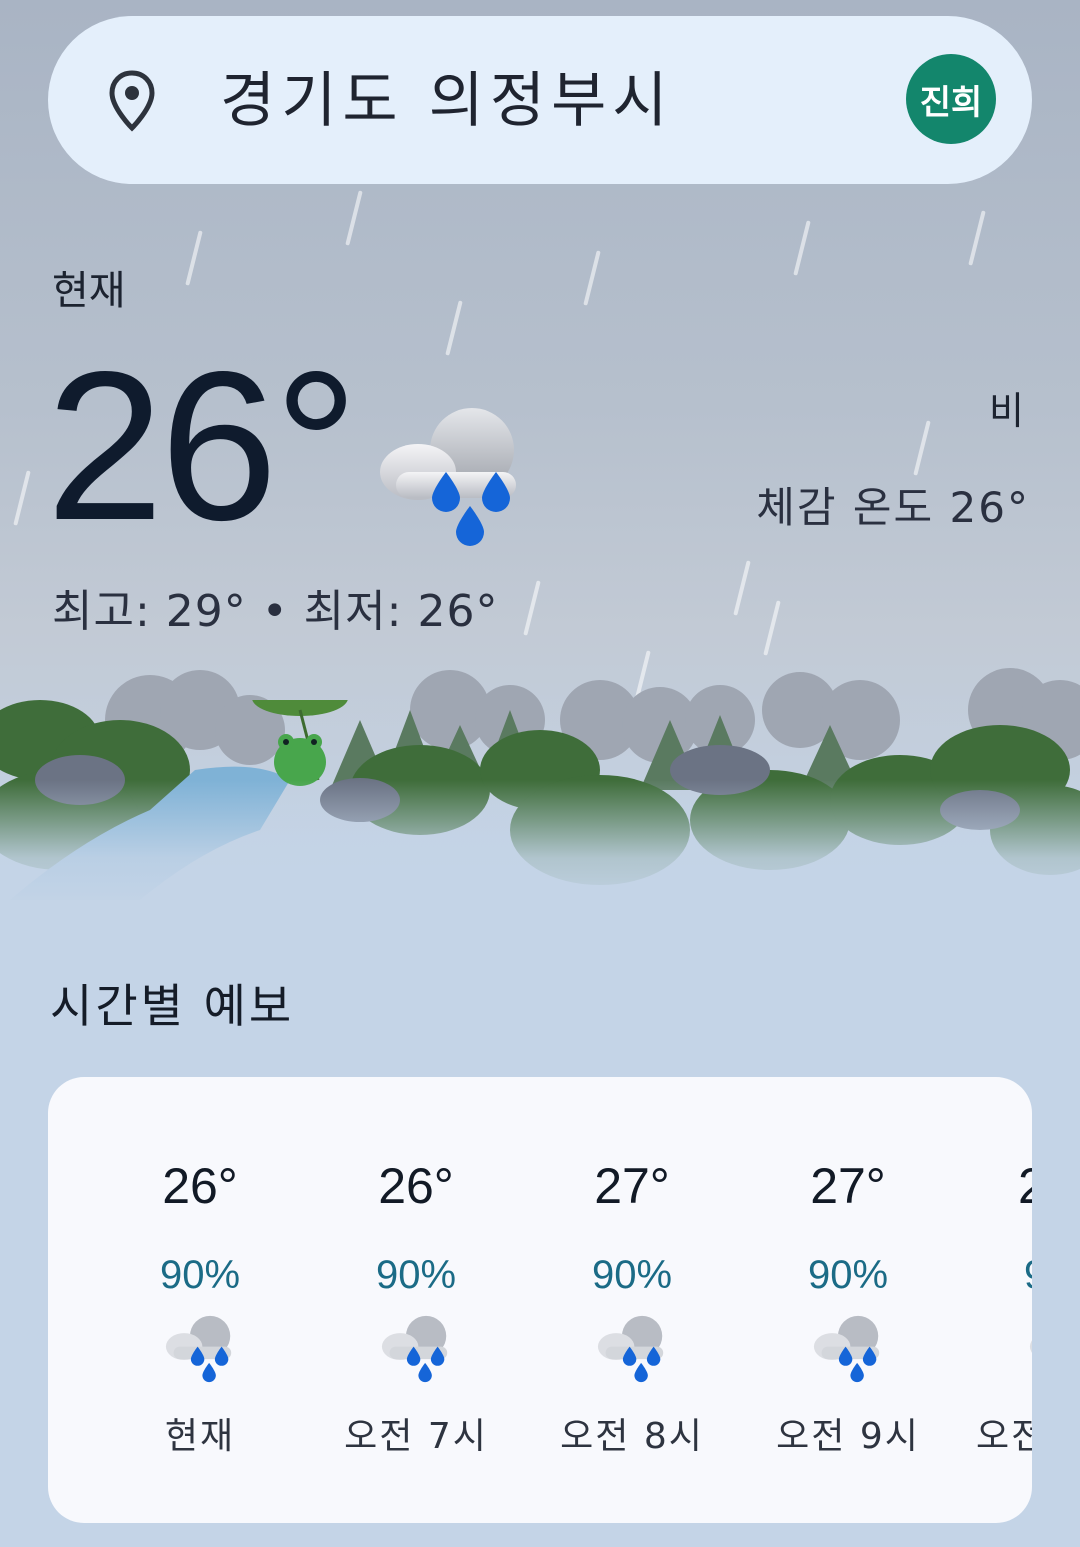 This screenshot has height=1547, width=1080. I want to click on hourly-time: 오전 7시, so click(416, 1436).